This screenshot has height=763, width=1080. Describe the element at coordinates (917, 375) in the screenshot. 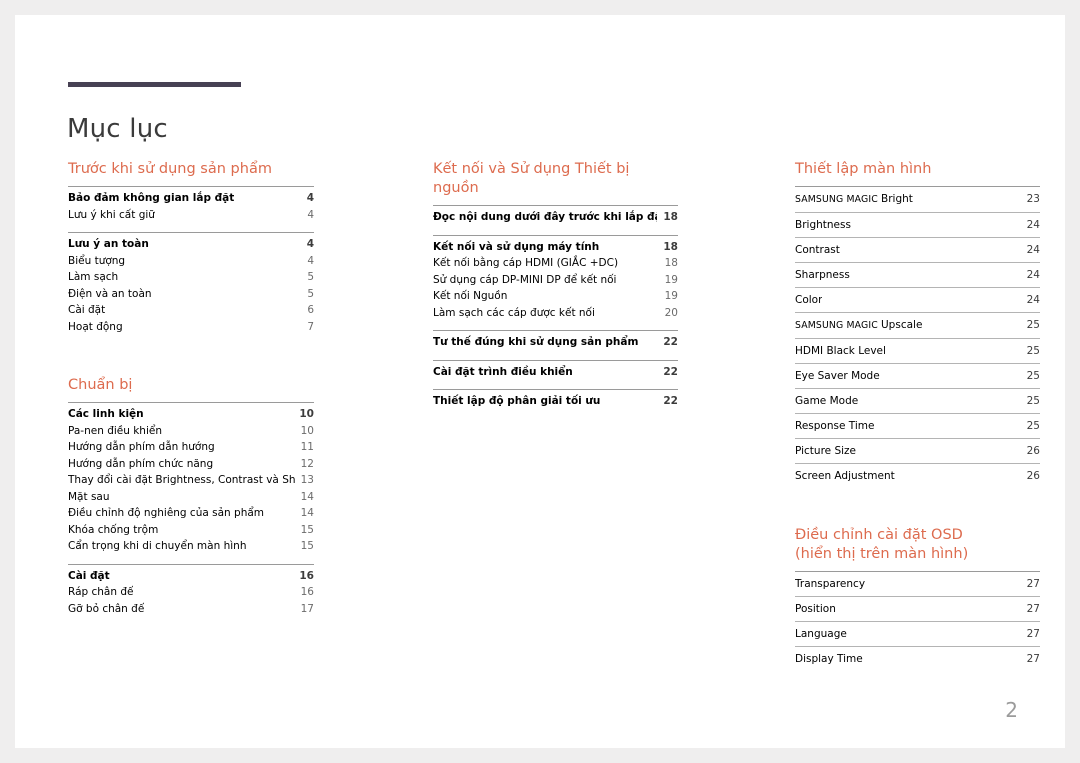

I see `toc-entry: Eye Saver Mode 25` at that location.